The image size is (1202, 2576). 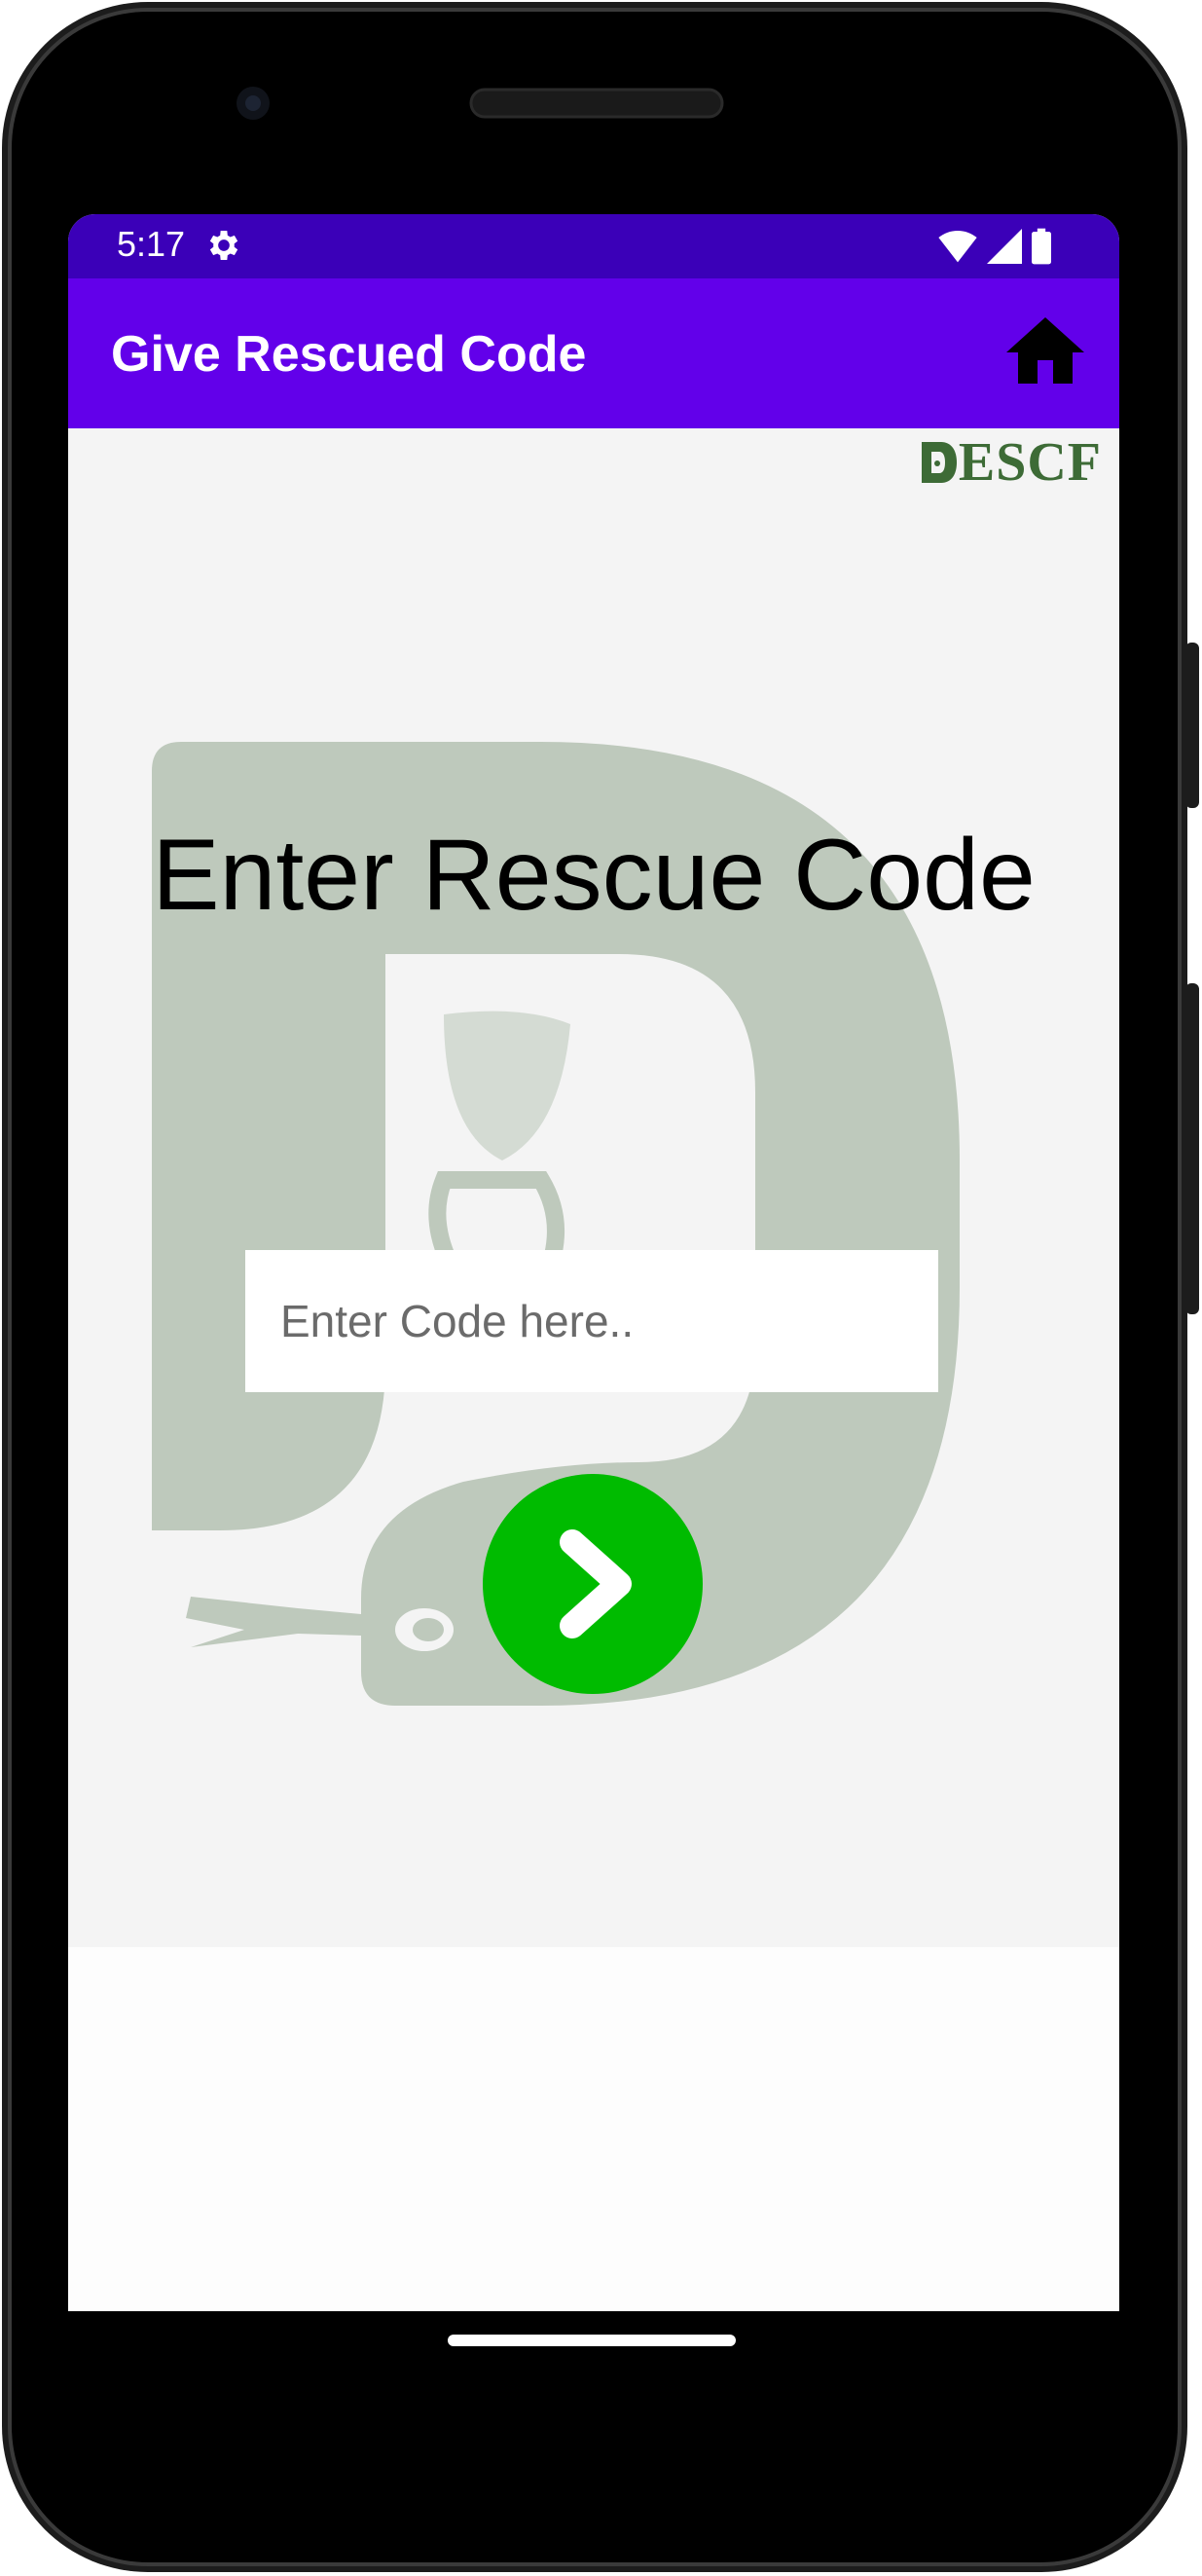 What do you see at coordinates (939, 462) in the screenshot?
I see `brand-logo-mark` at bounding box center [939, 462].